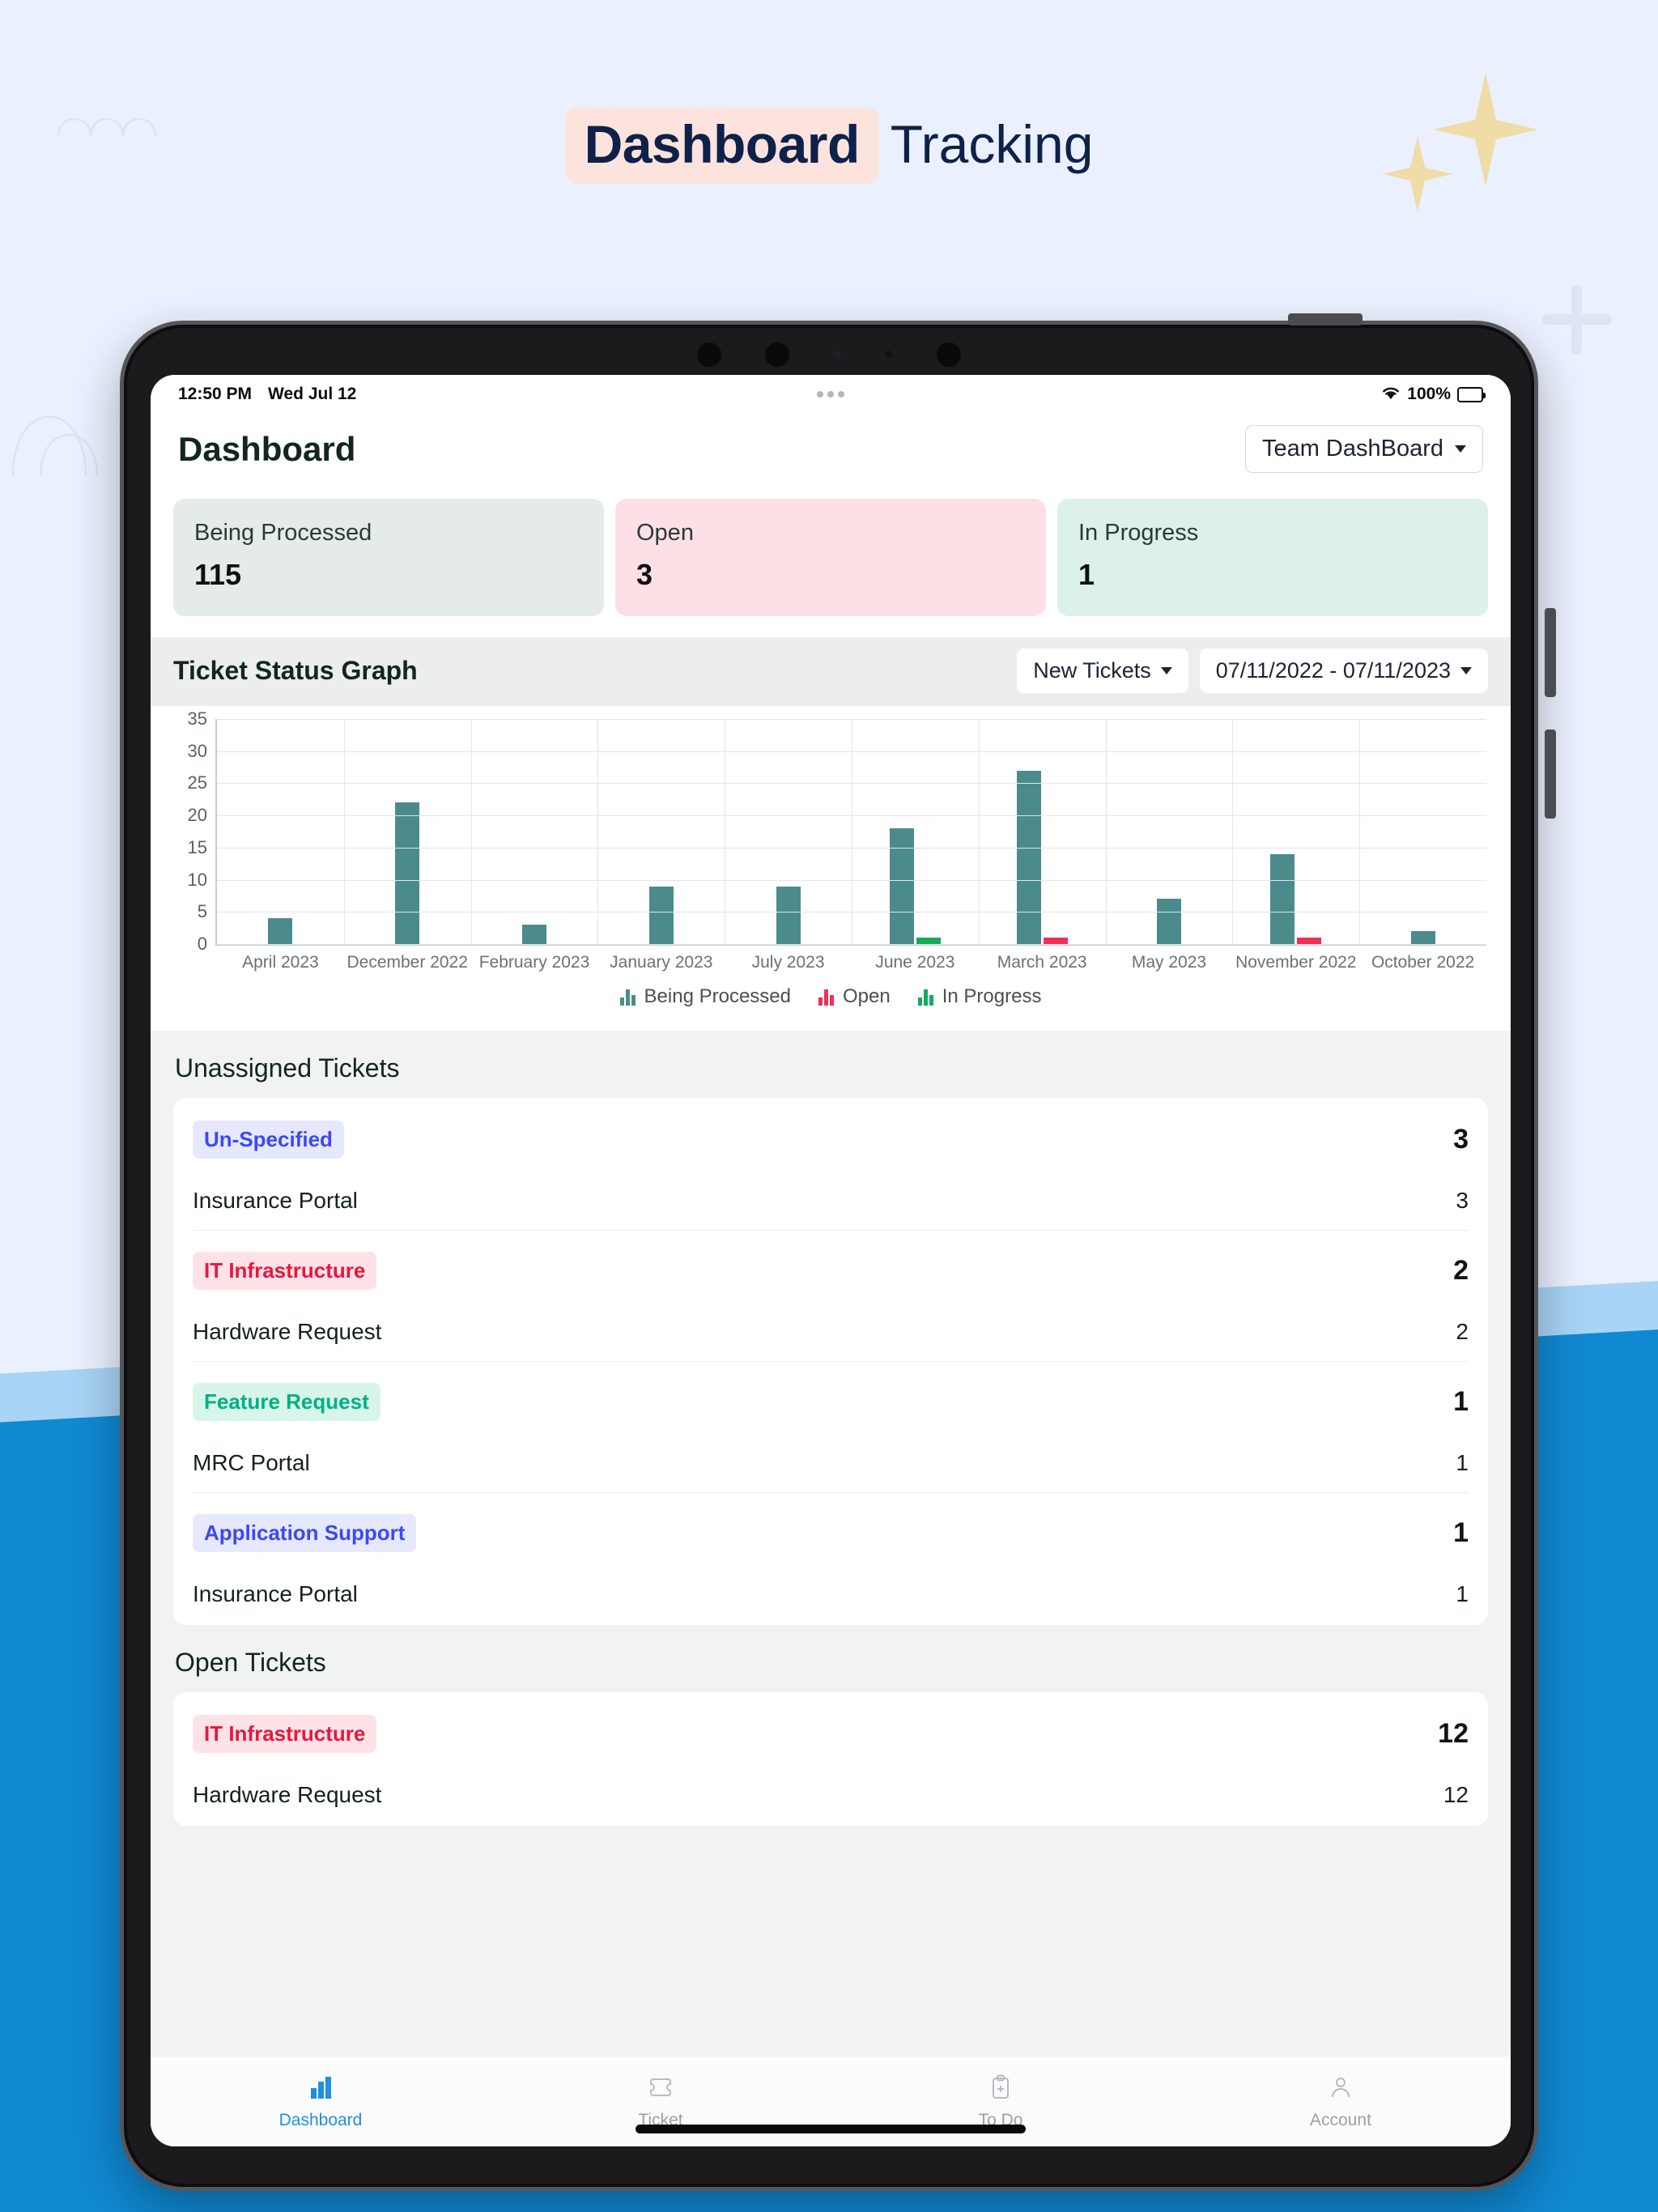  Describe the element at coordinates (831, 1759) in the screenshot. I see `ticket-group: IT Infrastructure 12 Hardware Request 12` at that location.